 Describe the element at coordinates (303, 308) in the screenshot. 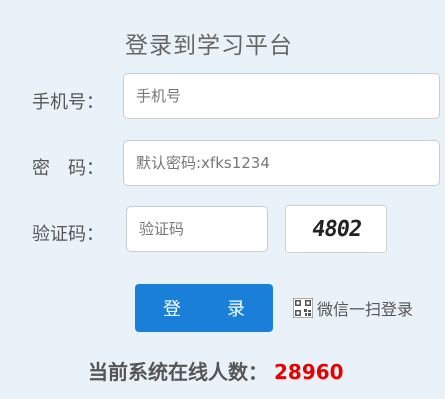

I see `qr-code-icon` at that location.